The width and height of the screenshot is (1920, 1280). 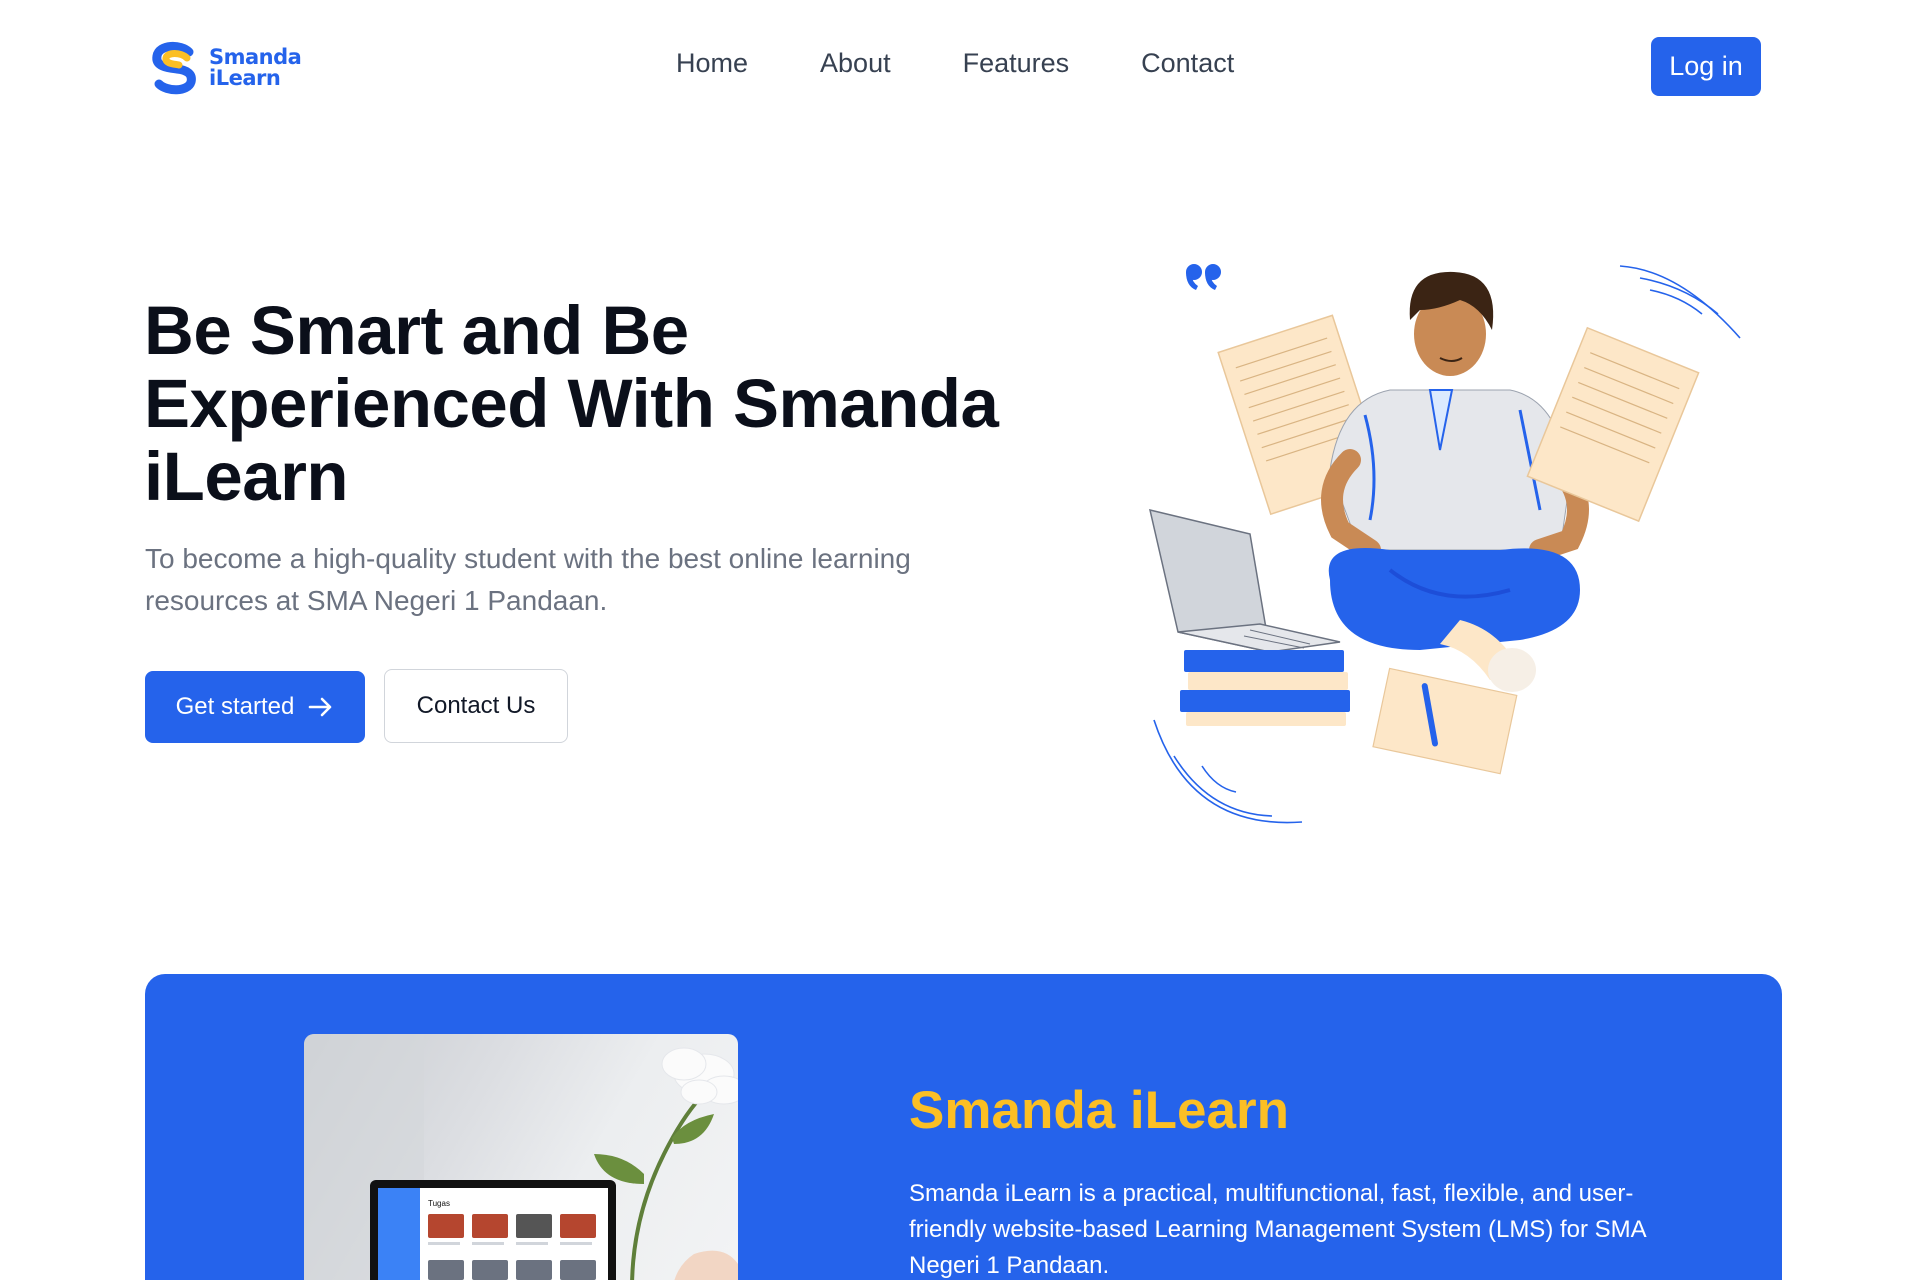 I want to click on quote-icon, so click(x=1203, y=277).